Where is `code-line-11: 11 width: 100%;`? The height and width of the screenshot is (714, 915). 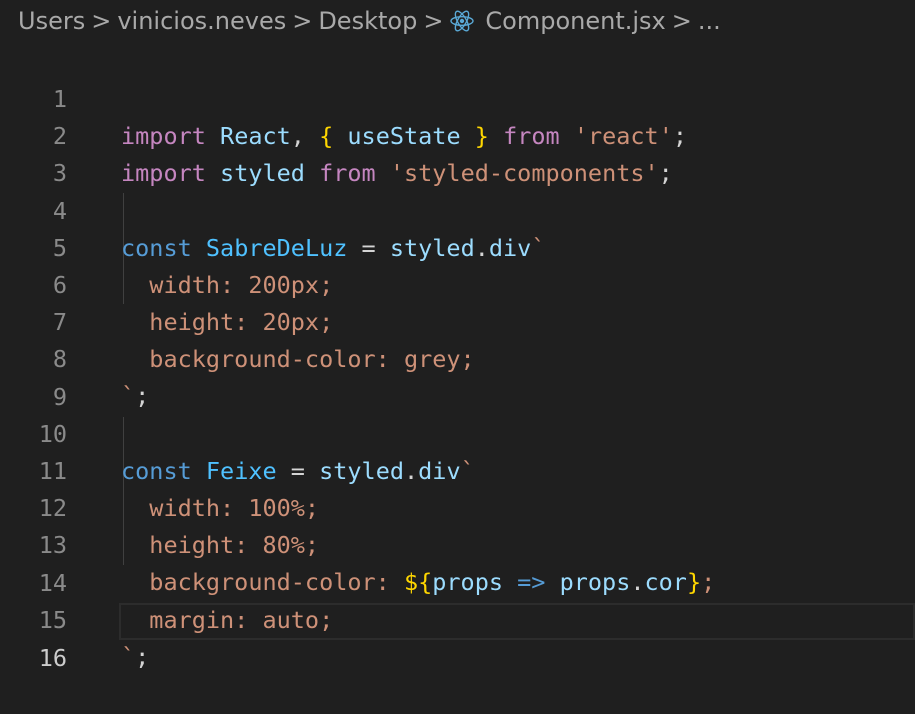 code-line-11: 11 width: 100%; is located at coordinates (457, 469).